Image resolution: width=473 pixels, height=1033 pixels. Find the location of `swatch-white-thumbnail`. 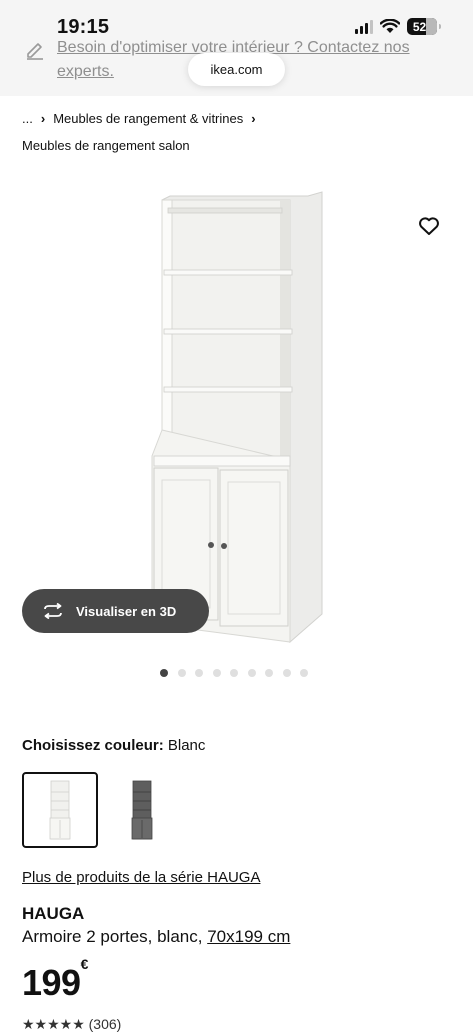

swatch-white-thumbnail is located at coordinates (60, 810).